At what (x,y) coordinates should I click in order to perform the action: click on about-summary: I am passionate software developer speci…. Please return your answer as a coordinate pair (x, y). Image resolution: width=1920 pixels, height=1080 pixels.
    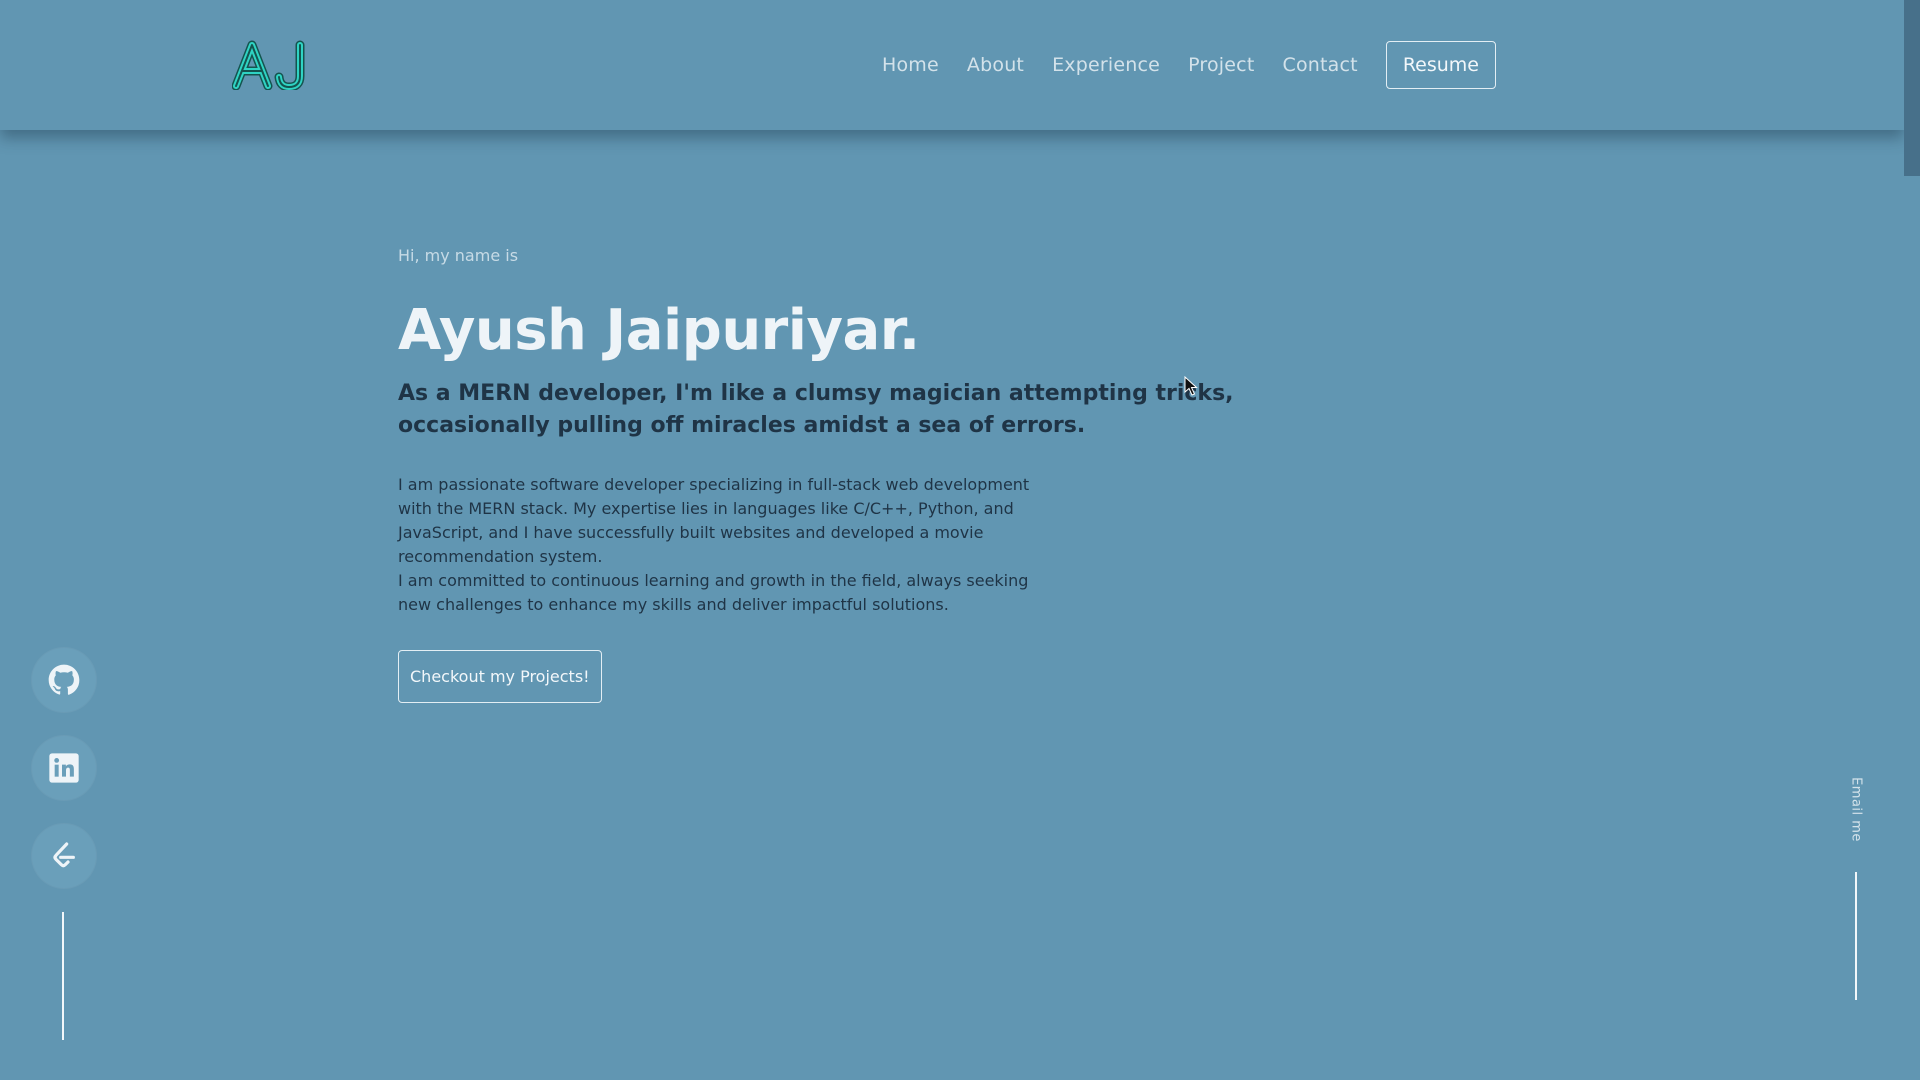
    Looking at the image, I should click on (718, 545).